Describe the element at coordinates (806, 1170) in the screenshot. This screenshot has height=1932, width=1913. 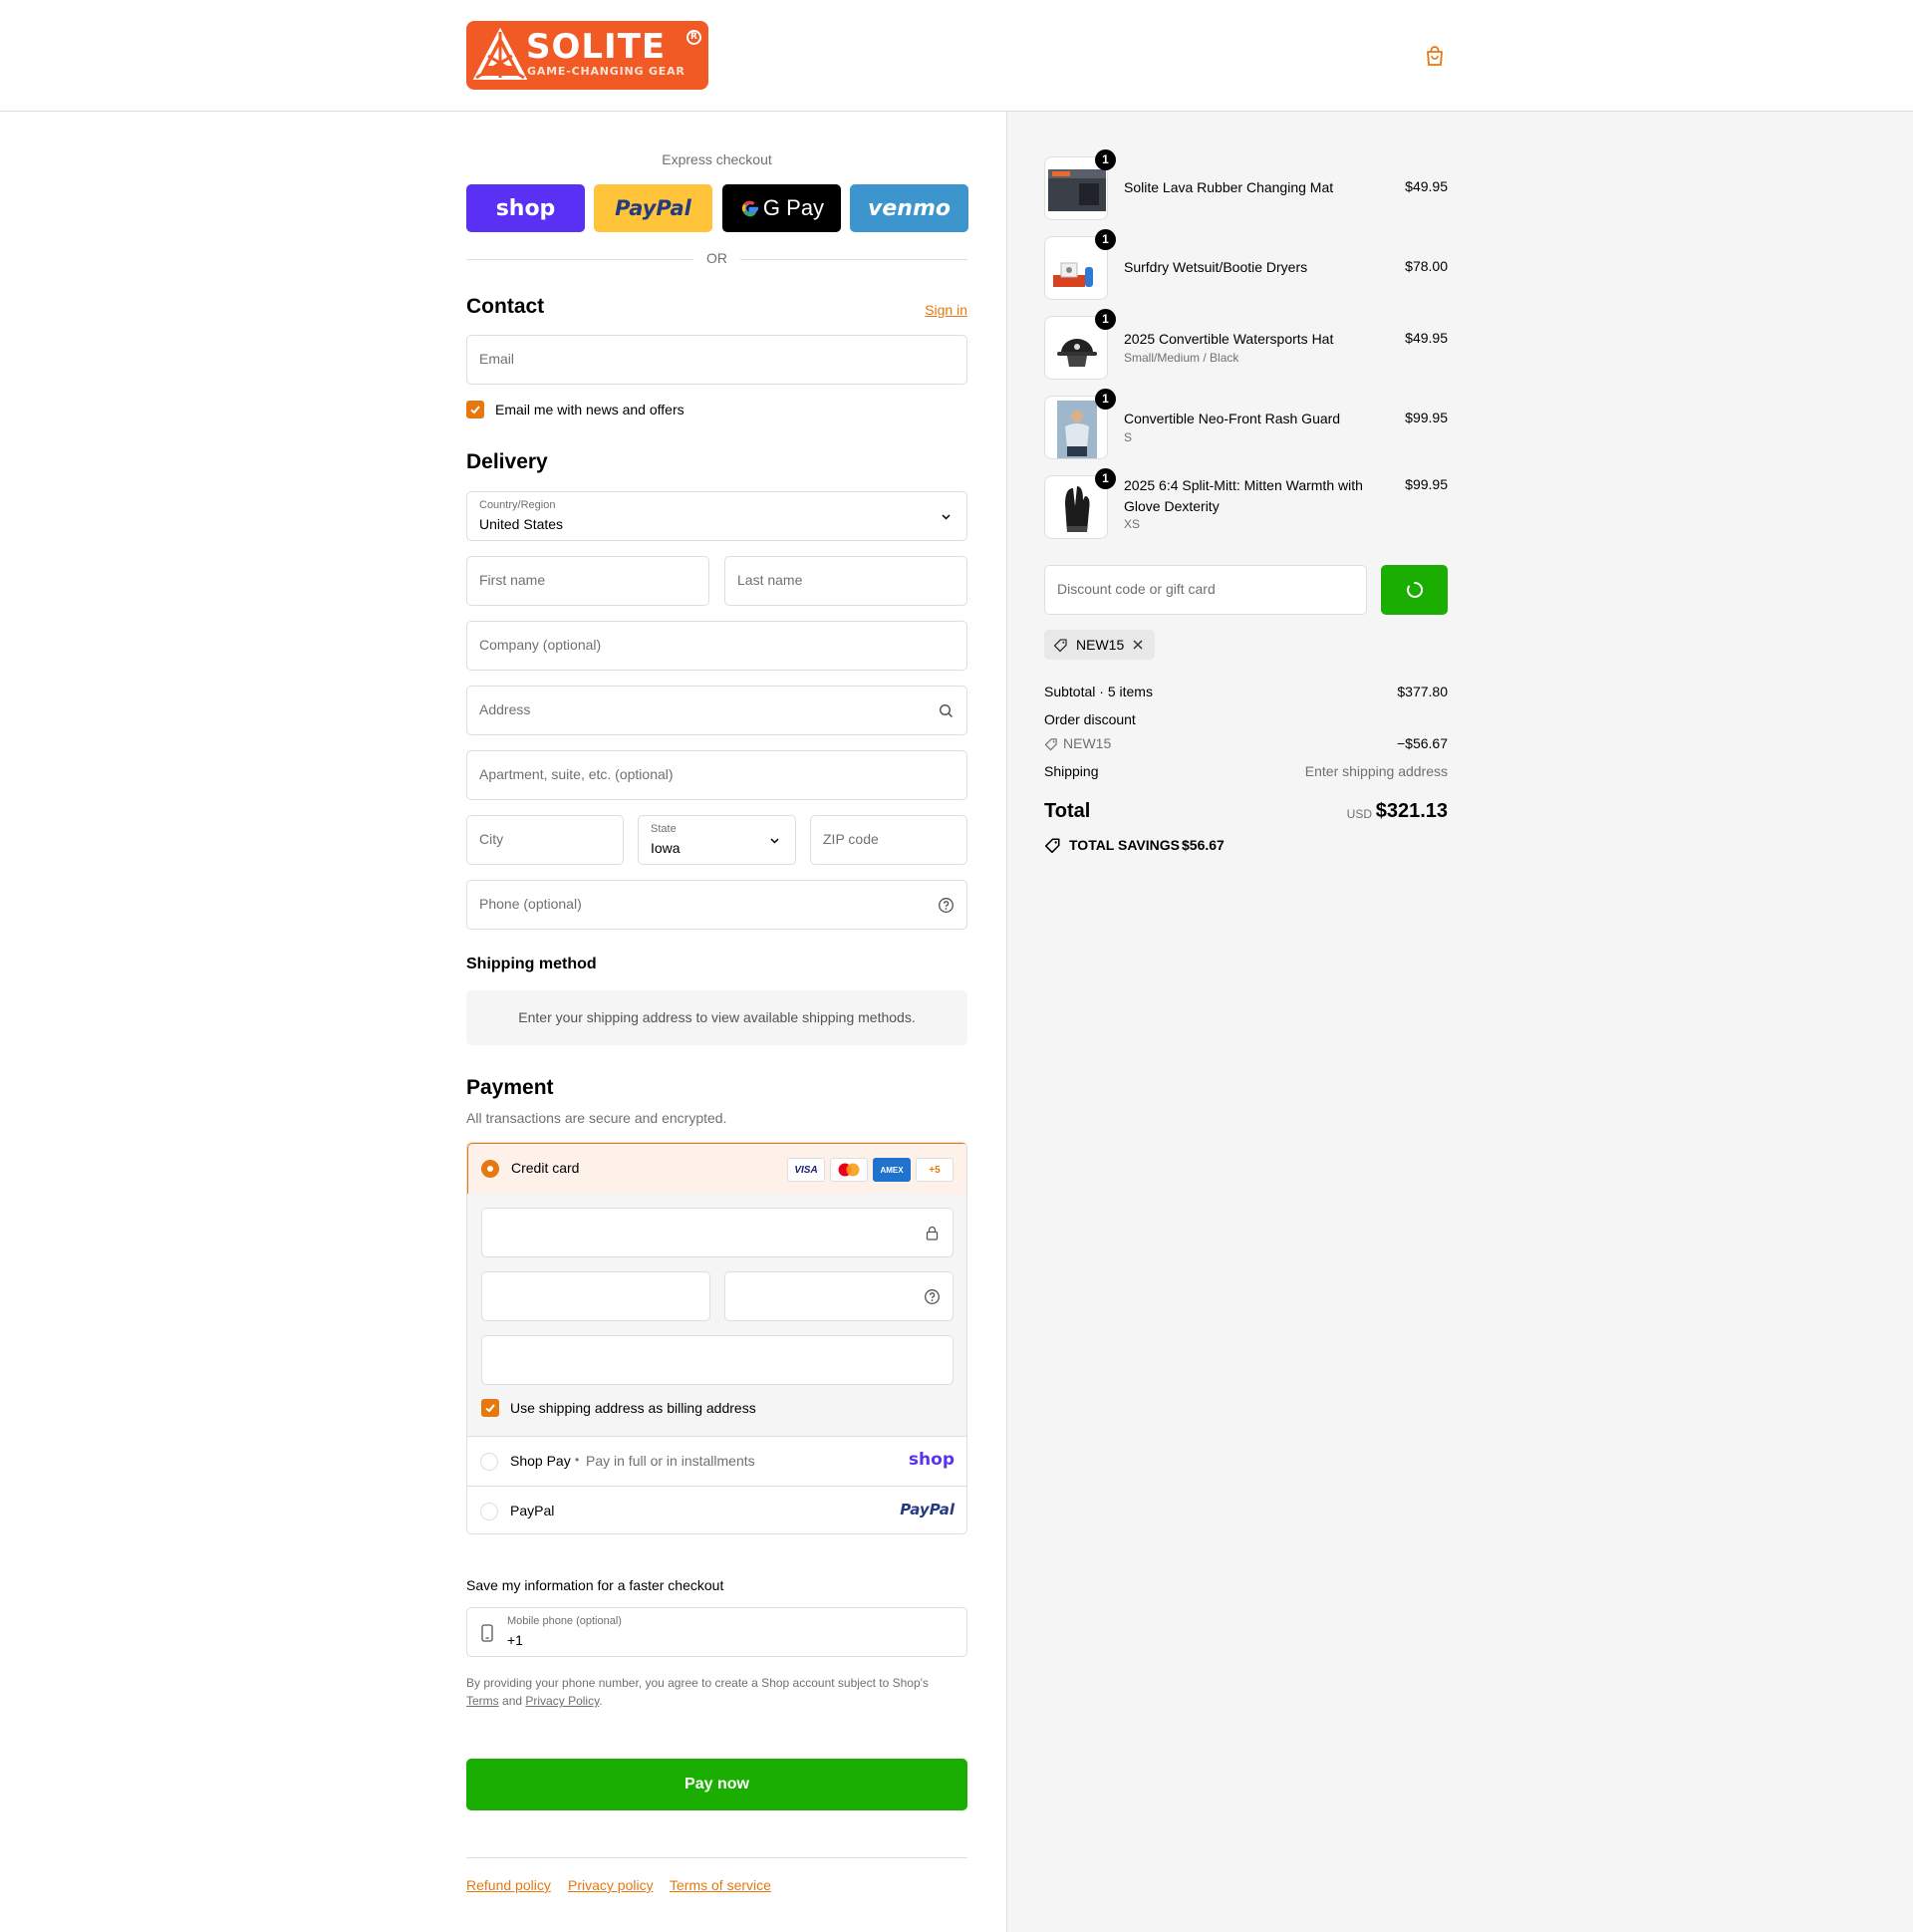
I see `visa-label: VISA` at that location.